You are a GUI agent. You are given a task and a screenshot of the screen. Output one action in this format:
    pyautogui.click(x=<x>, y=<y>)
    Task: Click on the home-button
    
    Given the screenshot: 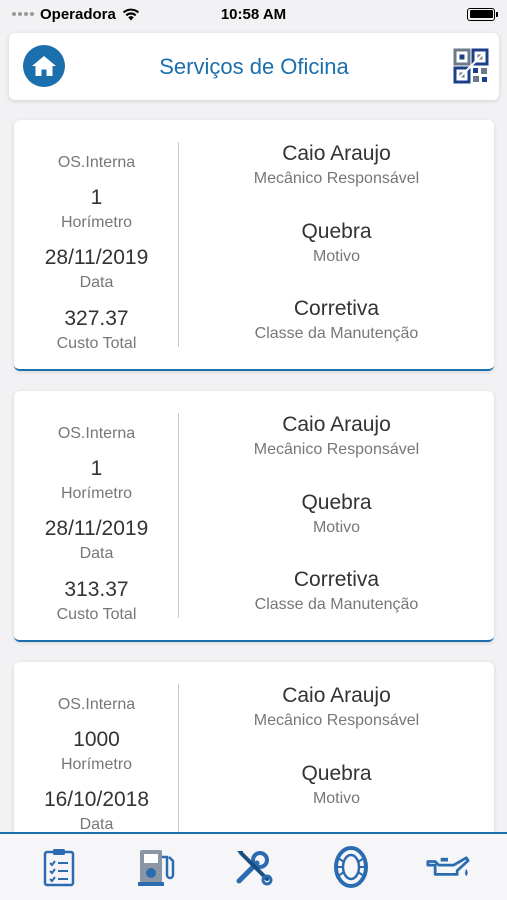 What is the action you would take?
    pyautogui.click(x=44, y=66)
    